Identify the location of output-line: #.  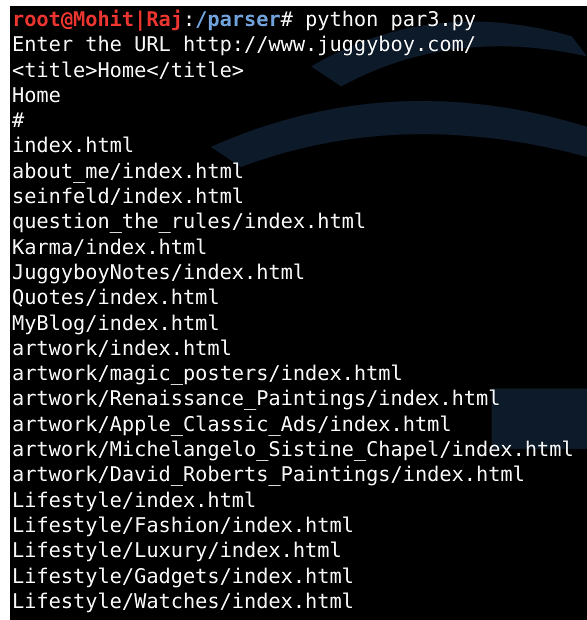
(18, 121).